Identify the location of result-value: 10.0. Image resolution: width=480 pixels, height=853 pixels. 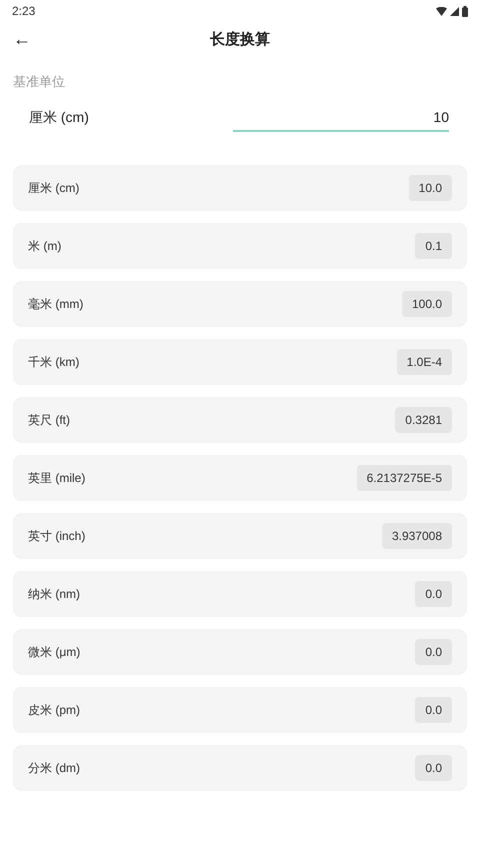
(430, 187).